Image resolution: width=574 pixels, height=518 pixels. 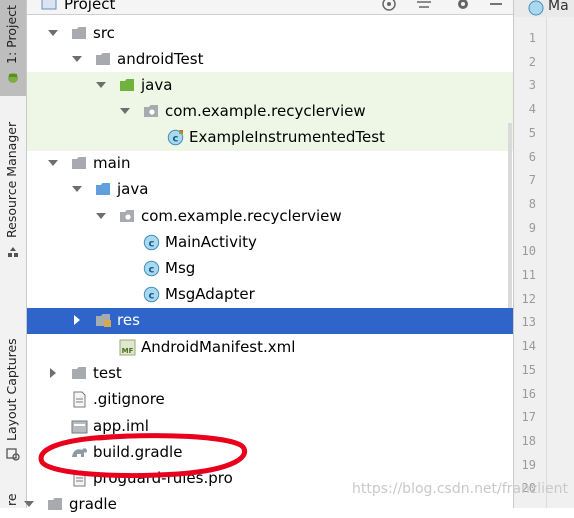 What do you see at coordinates (112, 163) in the screenshot?
I see `tree-item-label: main` at bounding box center [112, 163].